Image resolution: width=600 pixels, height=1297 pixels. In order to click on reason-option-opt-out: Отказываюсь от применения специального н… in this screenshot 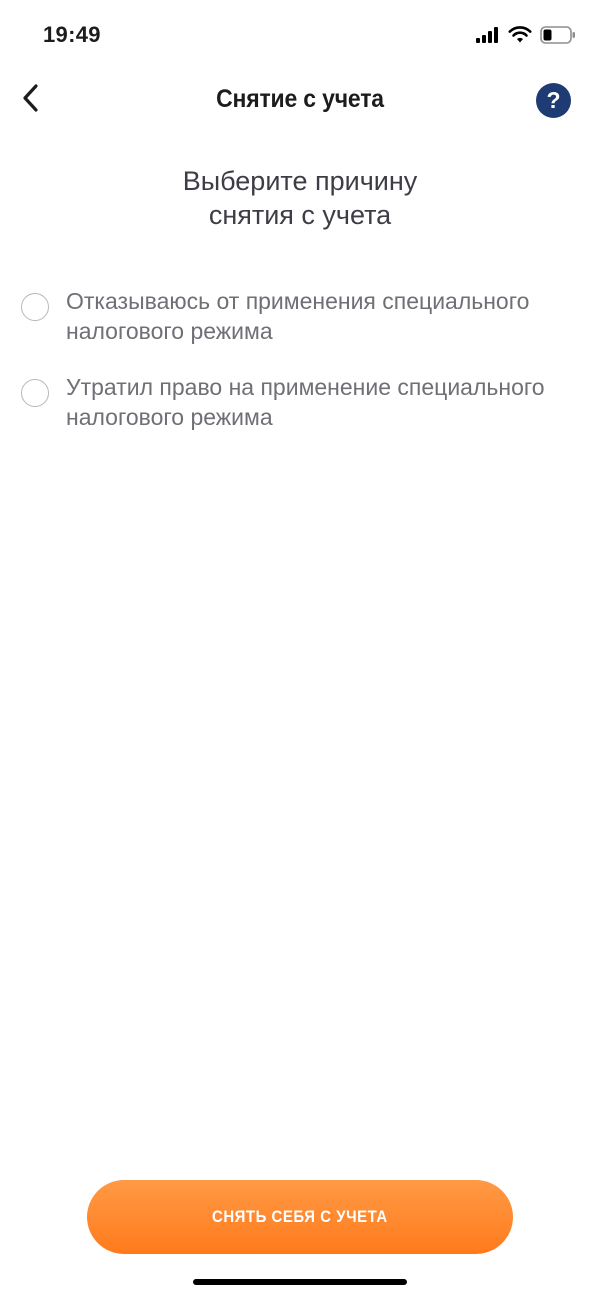, I will do `click(300, 316)`.